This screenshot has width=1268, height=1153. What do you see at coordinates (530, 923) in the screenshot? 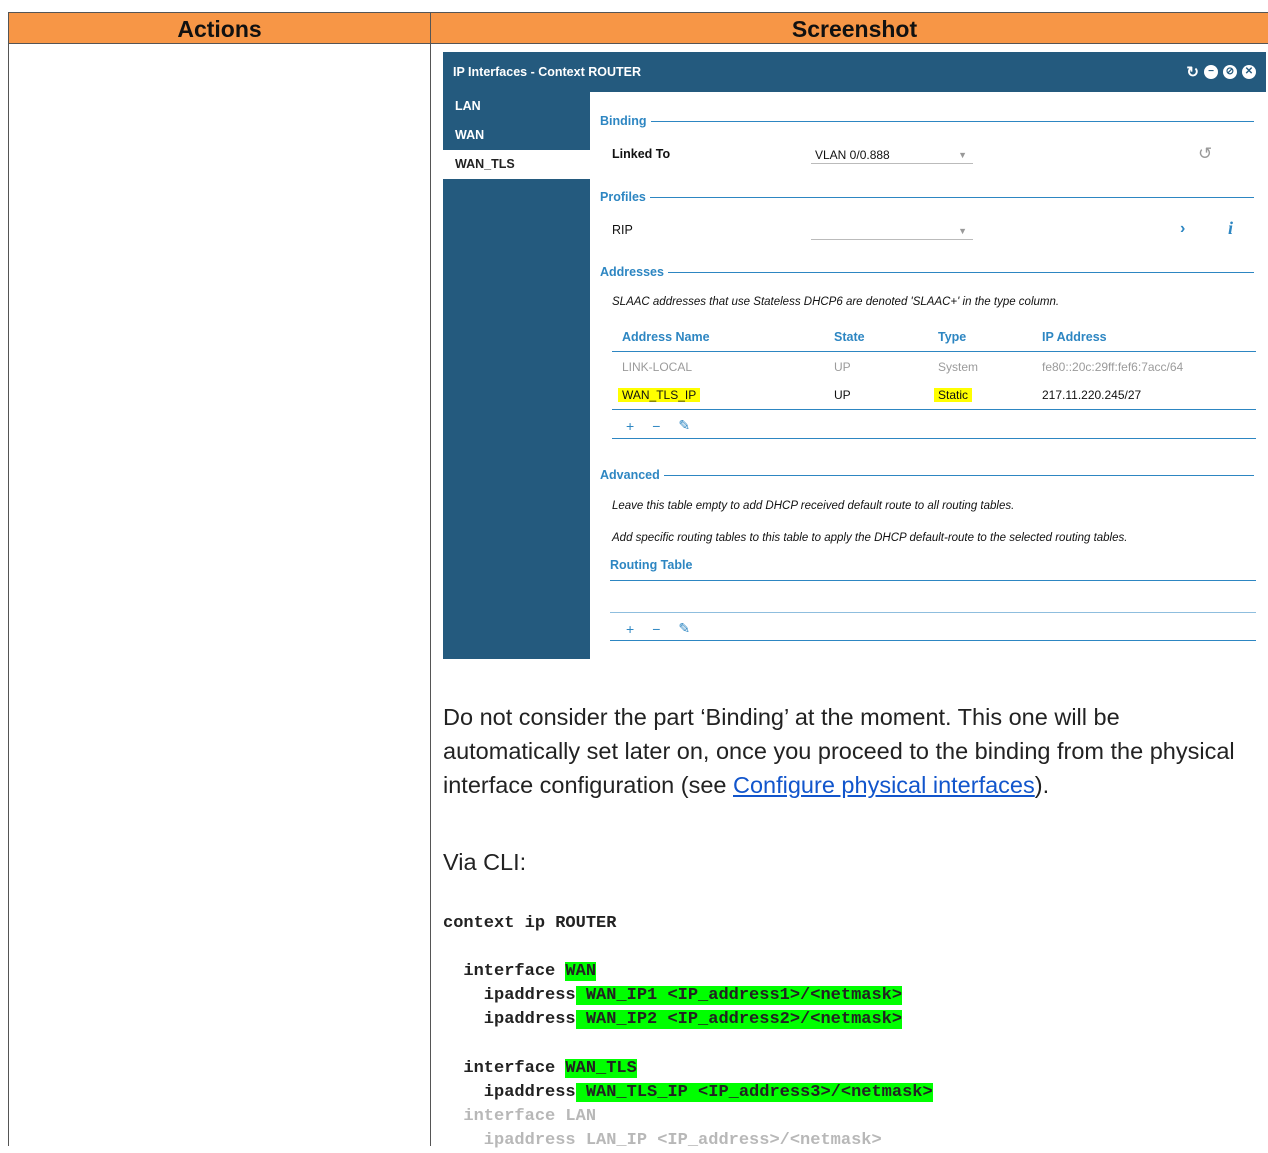
I see `cli-context-line: context ip ROUTER` at bounding box center [530, 923].